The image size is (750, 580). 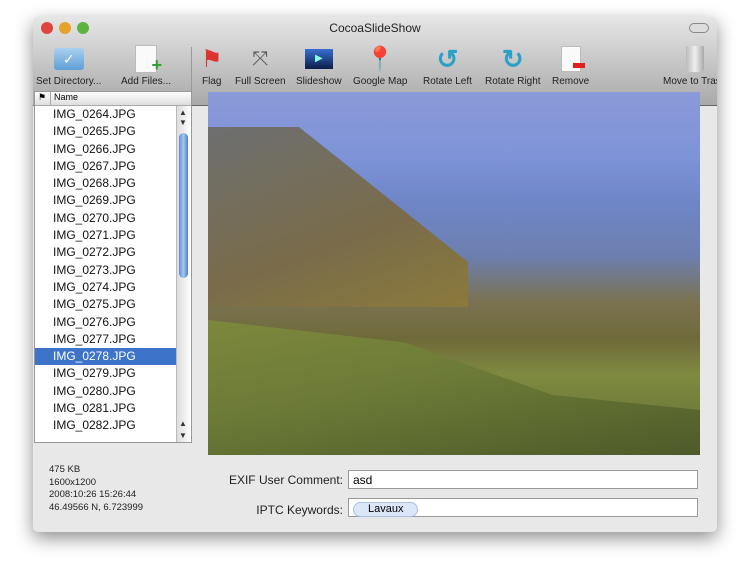 I want to click on list-item: IMG_0267.JPG, so click(x=113, y=166).